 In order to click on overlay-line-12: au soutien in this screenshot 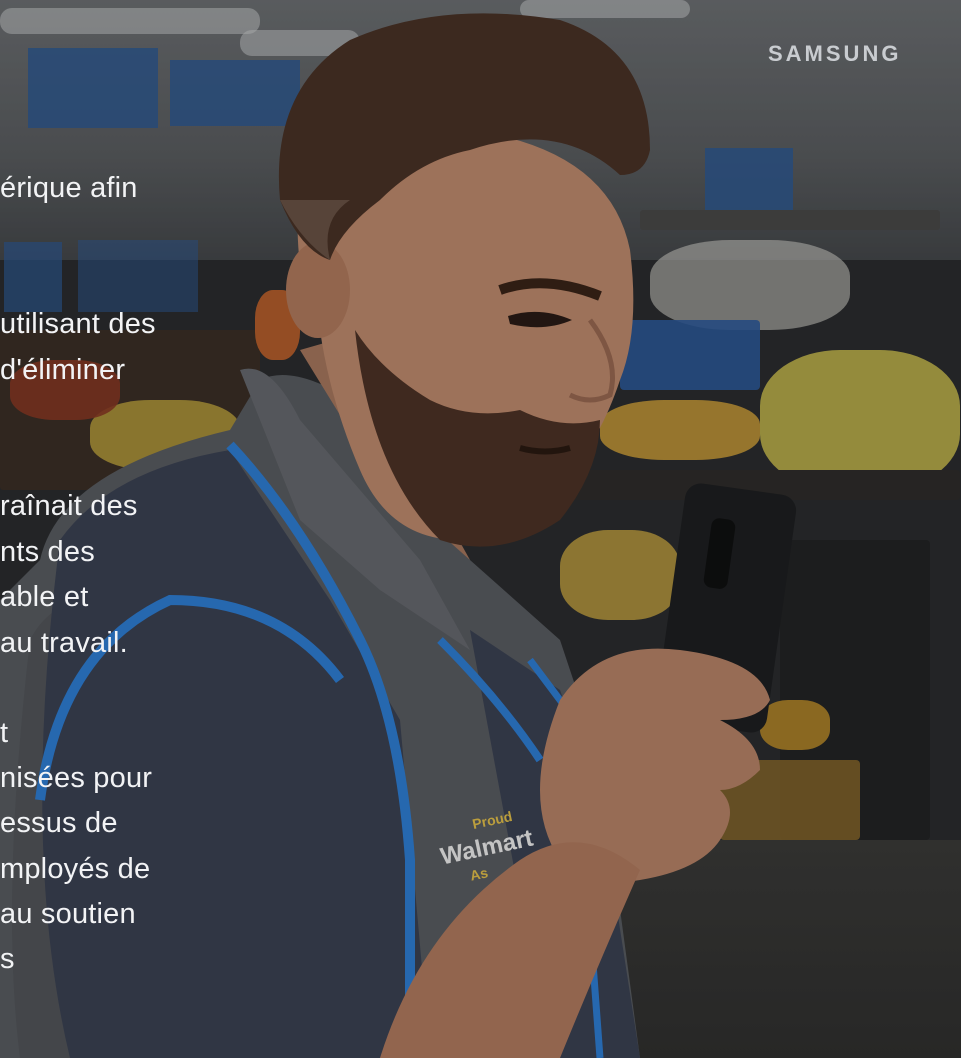, I will do `click(68, 914)`.